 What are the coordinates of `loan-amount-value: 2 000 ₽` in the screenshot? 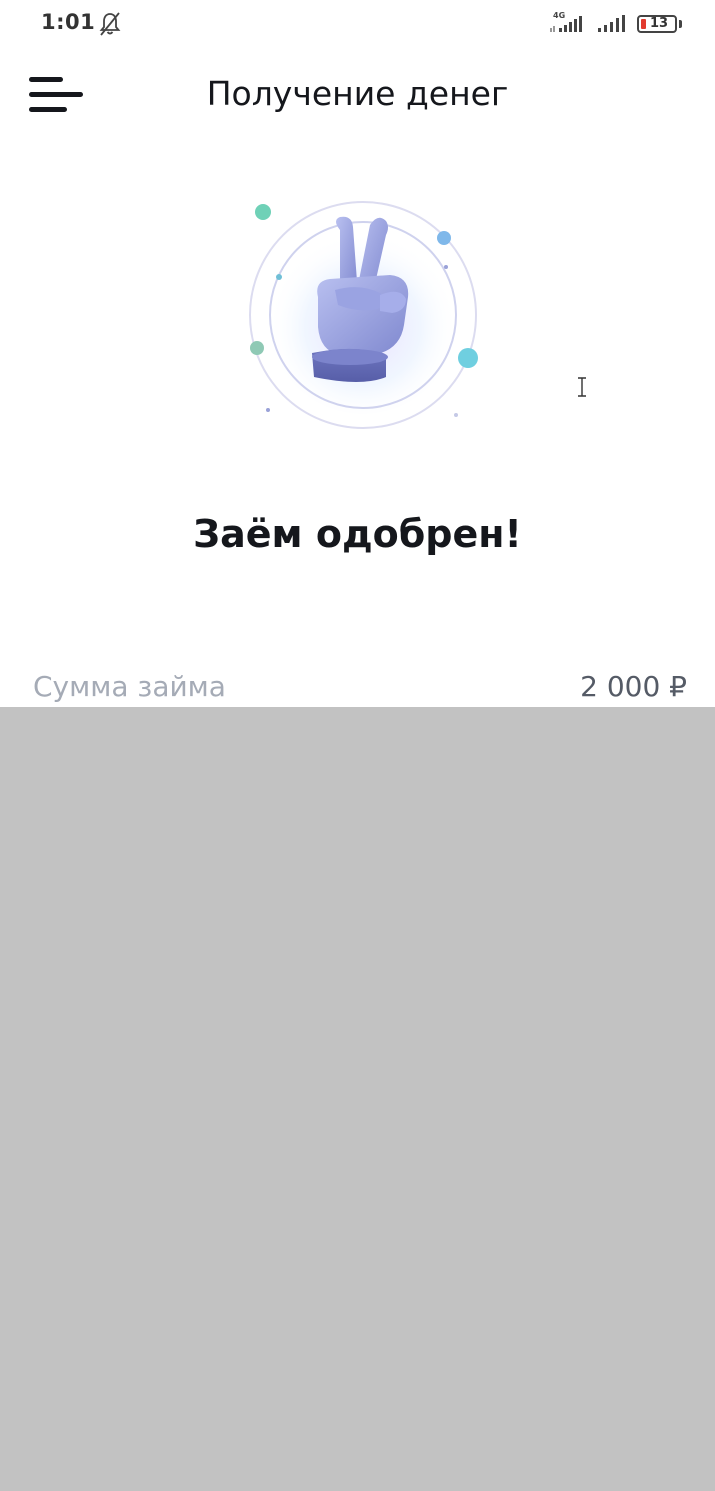 It's located at (633, 686).